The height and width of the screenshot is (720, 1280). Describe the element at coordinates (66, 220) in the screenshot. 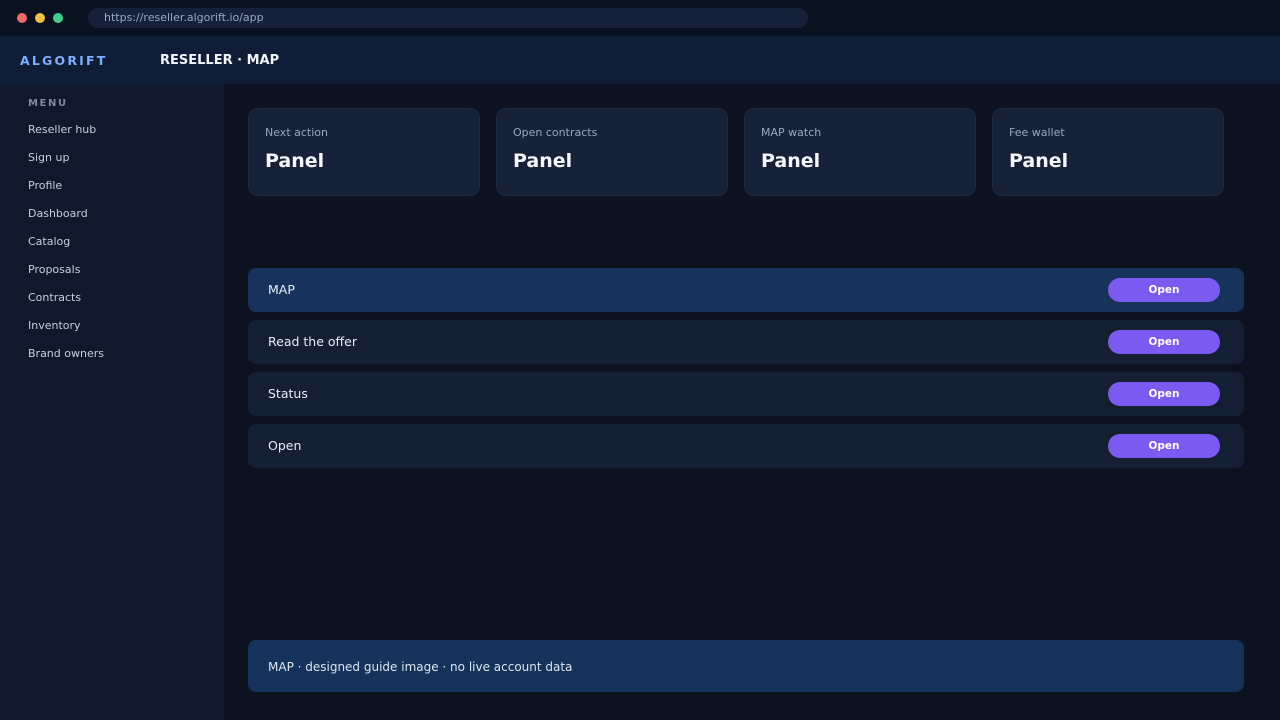

I see `sidebar-item-dashboard: Dashboard` at that location.